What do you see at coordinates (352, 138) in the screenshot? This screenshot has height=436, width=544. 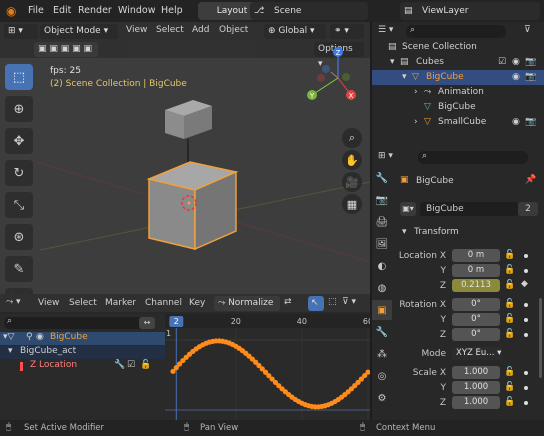 I see `zoom-view-icon: ⌕` at bounding box center [352, 138].